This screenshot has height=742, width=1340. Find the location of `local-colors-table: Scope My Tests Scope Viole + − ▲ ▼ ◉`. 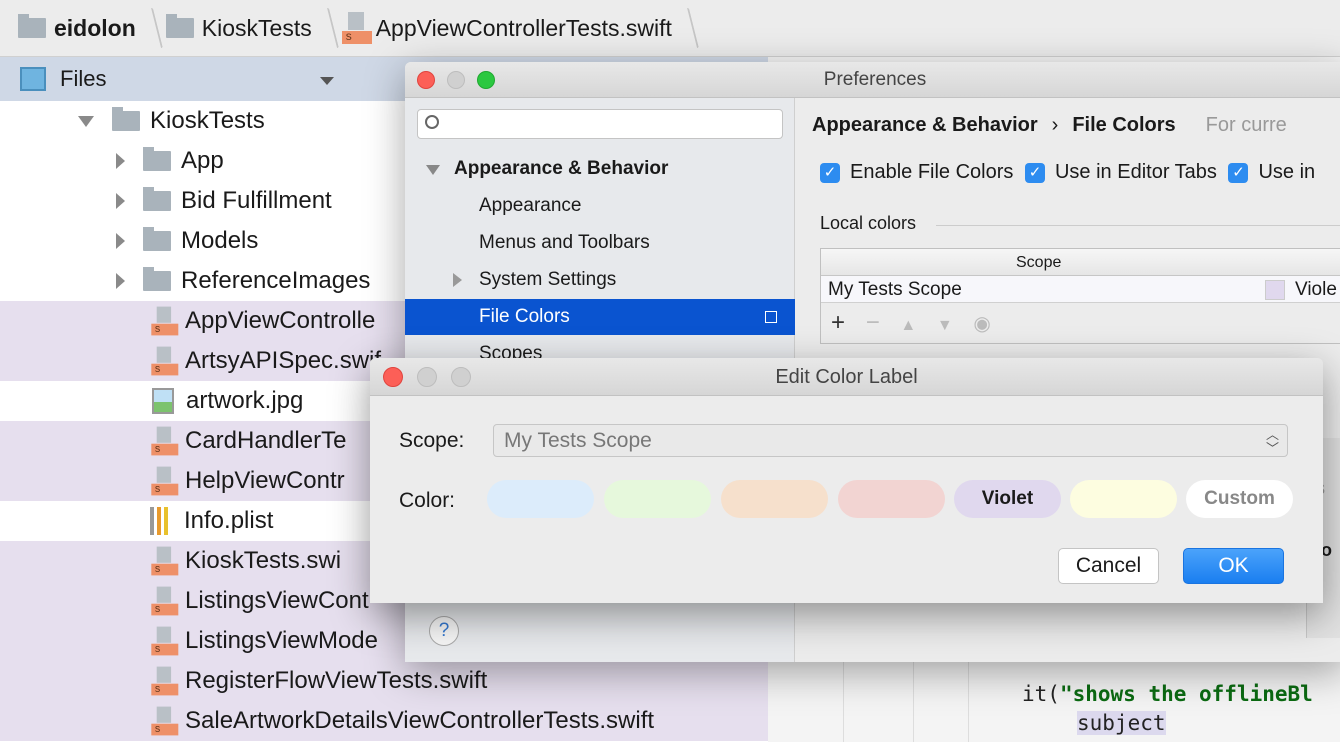

local-colors-table: Scope My Tests Scope Viole + − ▲ ▼ ◉ is located at coordinates (1080, 296).